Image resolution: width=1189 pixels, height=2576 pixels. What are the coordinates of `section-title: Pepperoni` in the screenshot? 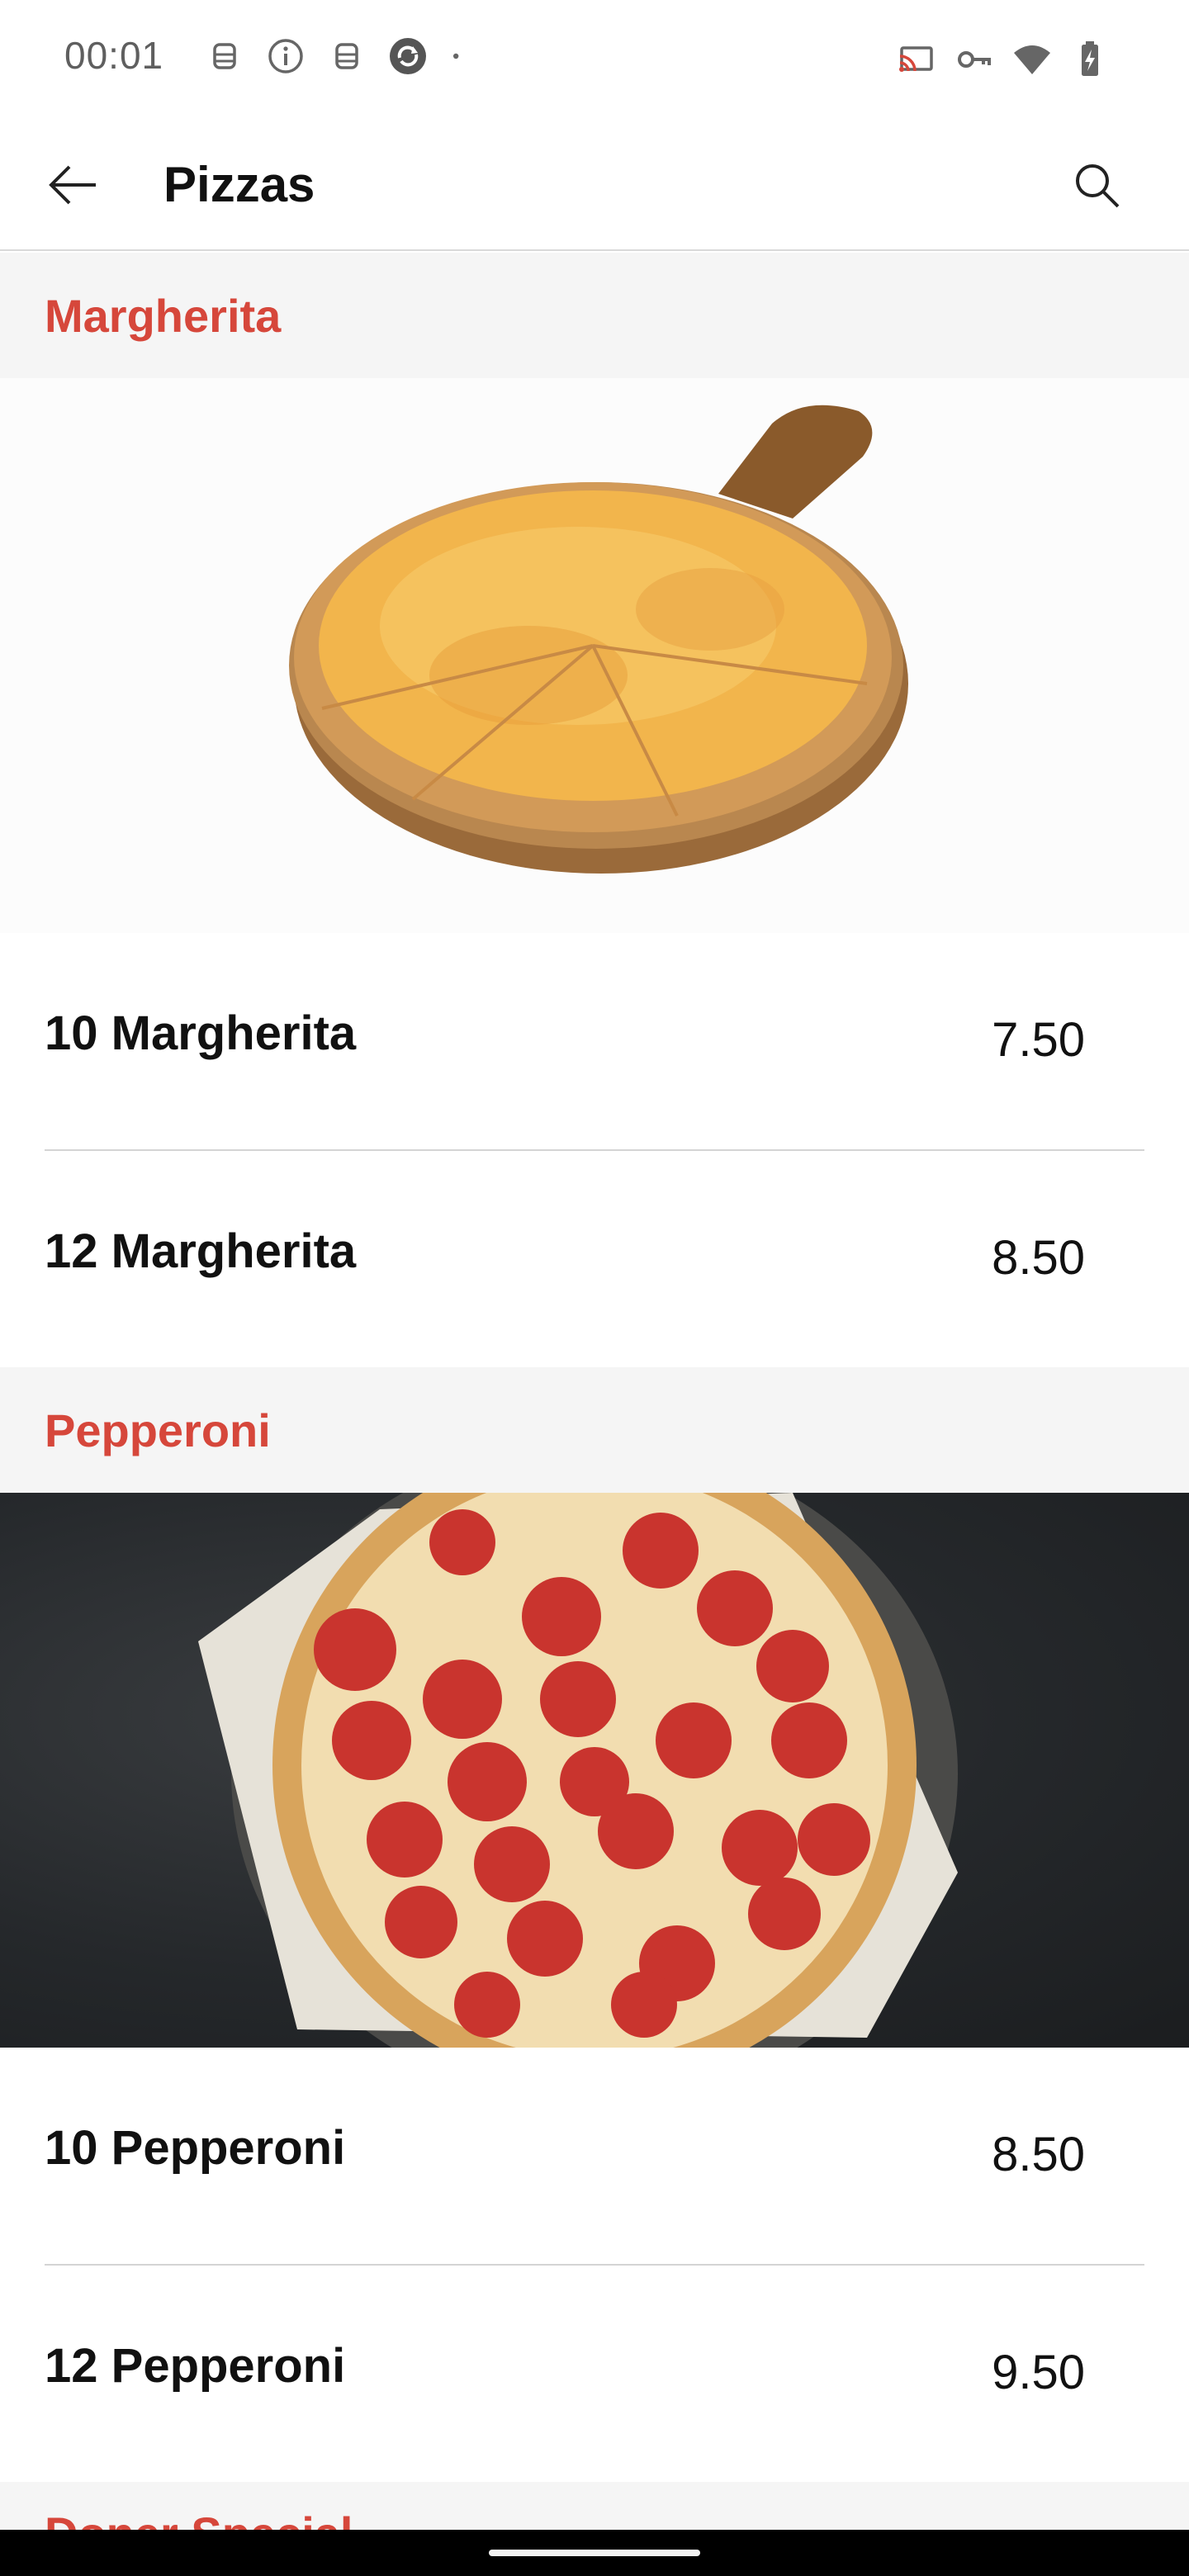 It's located at (158, 1430).